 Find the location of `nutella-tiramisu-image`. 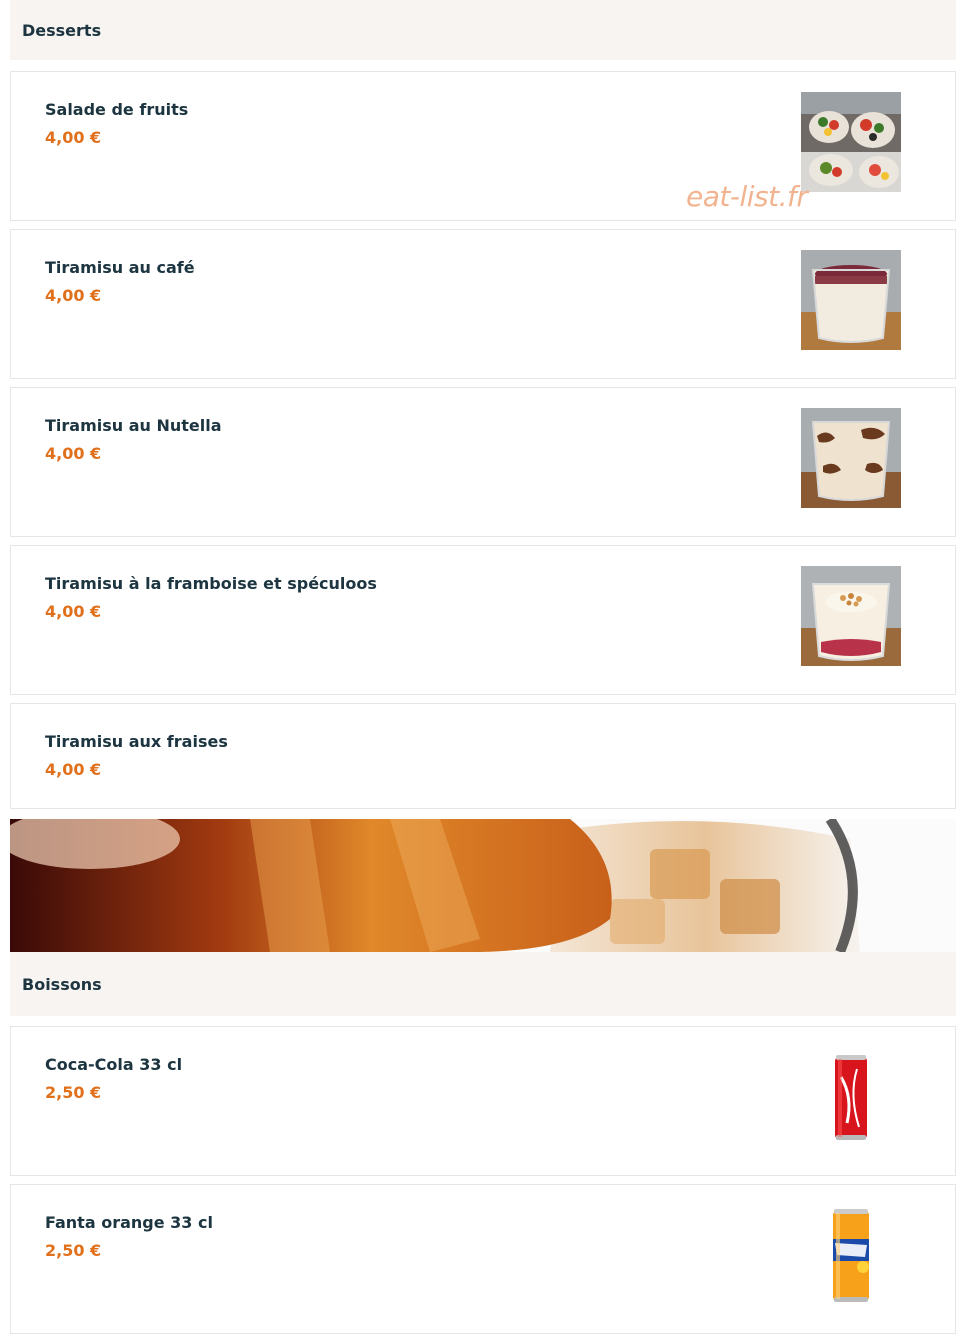

nutella-tiramisu-image is located at coordinates (851, 458).